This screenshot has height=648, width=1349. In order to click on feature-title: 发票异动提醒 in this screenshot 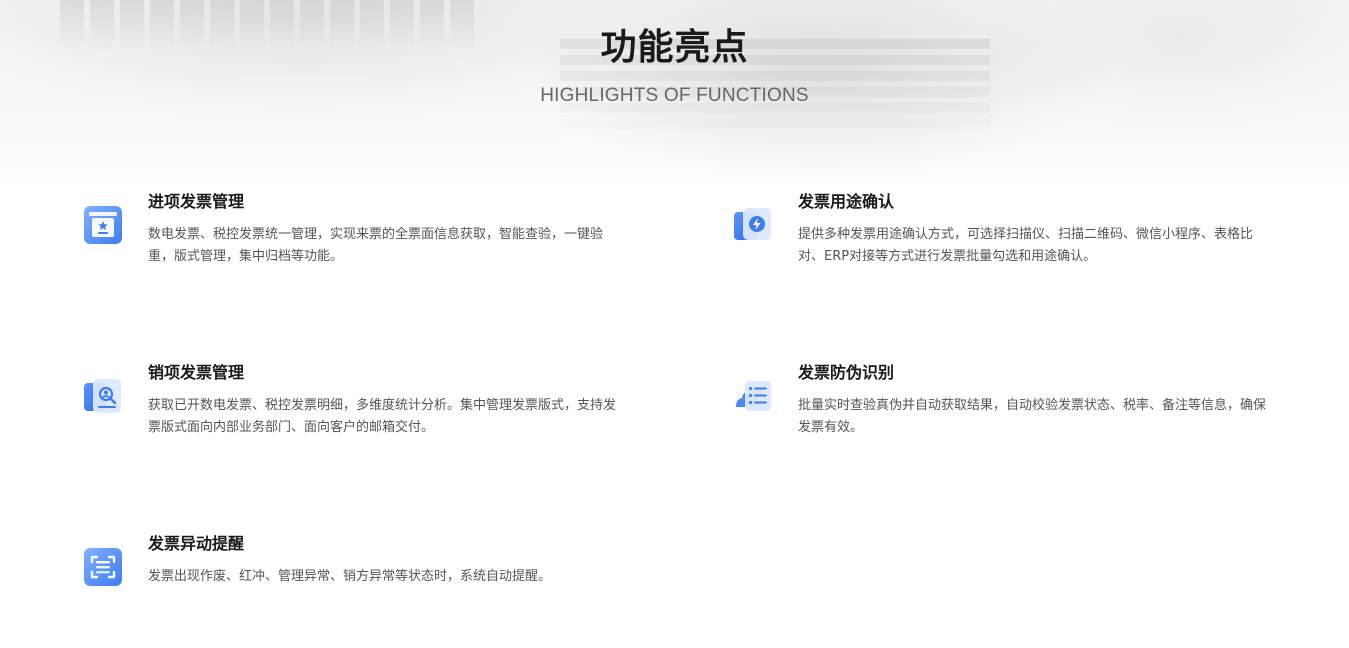, I will do `click(196, 543)`.